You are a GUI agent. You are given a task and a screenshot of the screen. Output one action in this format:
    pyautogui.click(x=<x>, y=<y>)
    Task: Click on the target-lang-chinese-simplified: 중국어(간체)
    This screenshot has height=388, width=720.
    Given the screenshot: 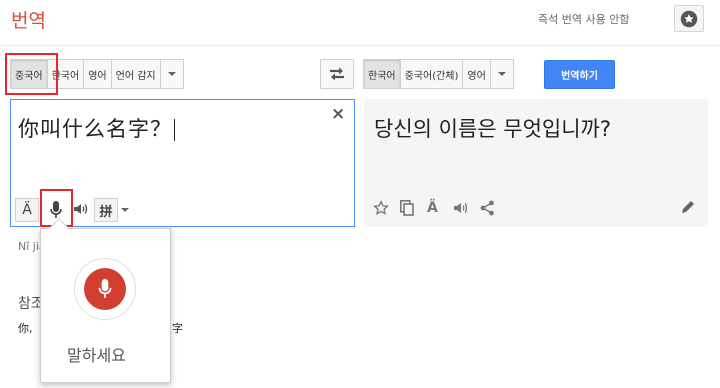 What is the action you would take?
    pyautogui.click(x=431, y=74)
    